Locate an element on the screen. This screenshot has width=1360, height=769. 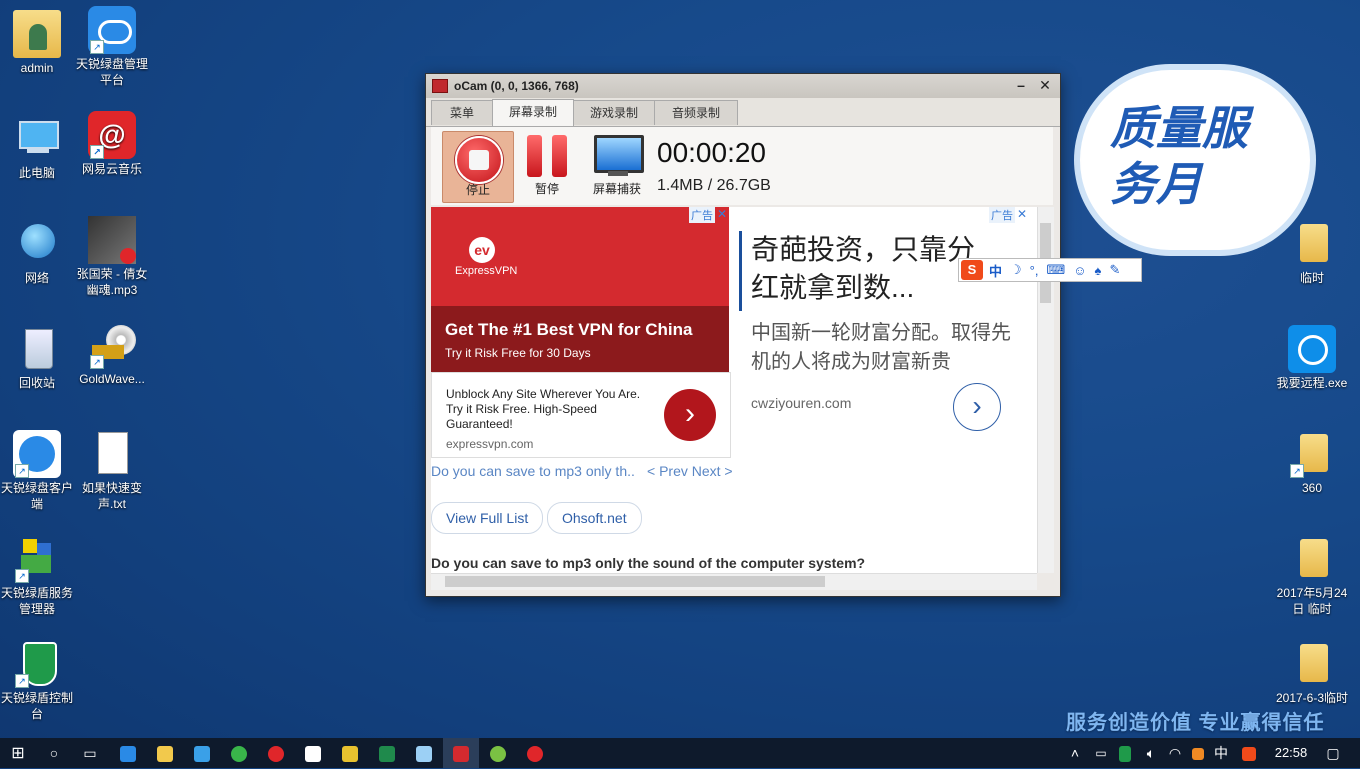
search-button: ○ is located at coordinates (54, 753).